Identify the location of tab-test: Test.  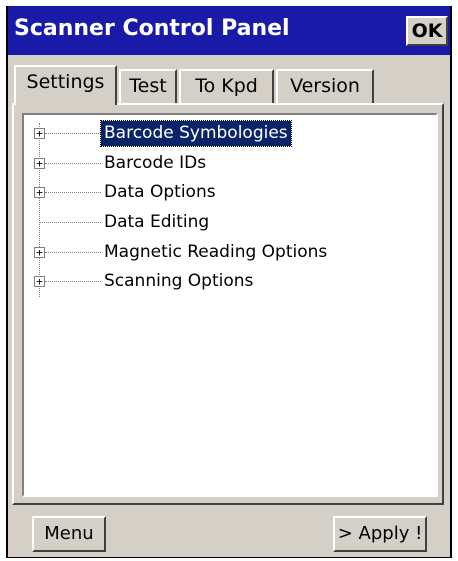
(148, 86).